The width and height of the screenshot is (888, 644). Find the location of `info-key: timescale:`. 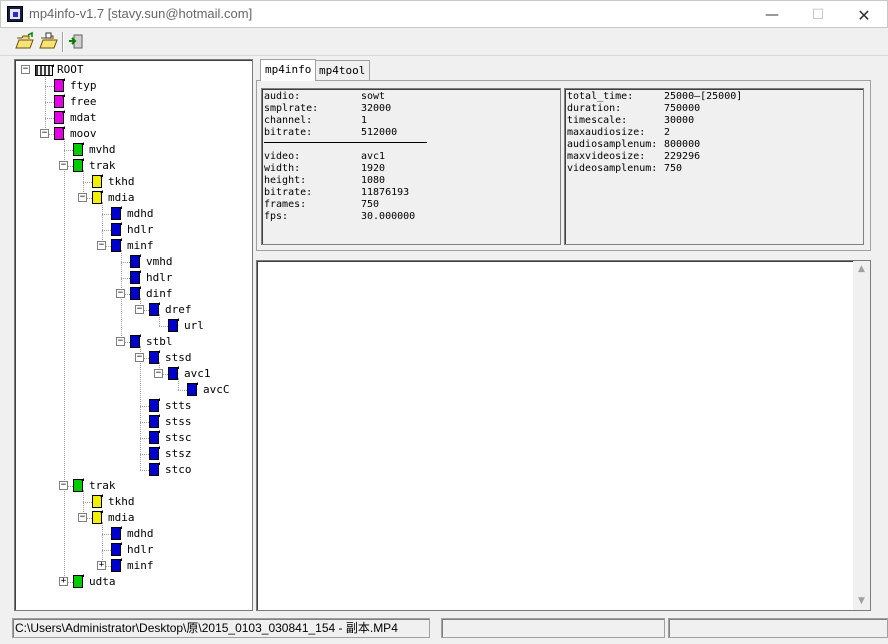

info-key: timescale: is located at coordinates (597, 120).